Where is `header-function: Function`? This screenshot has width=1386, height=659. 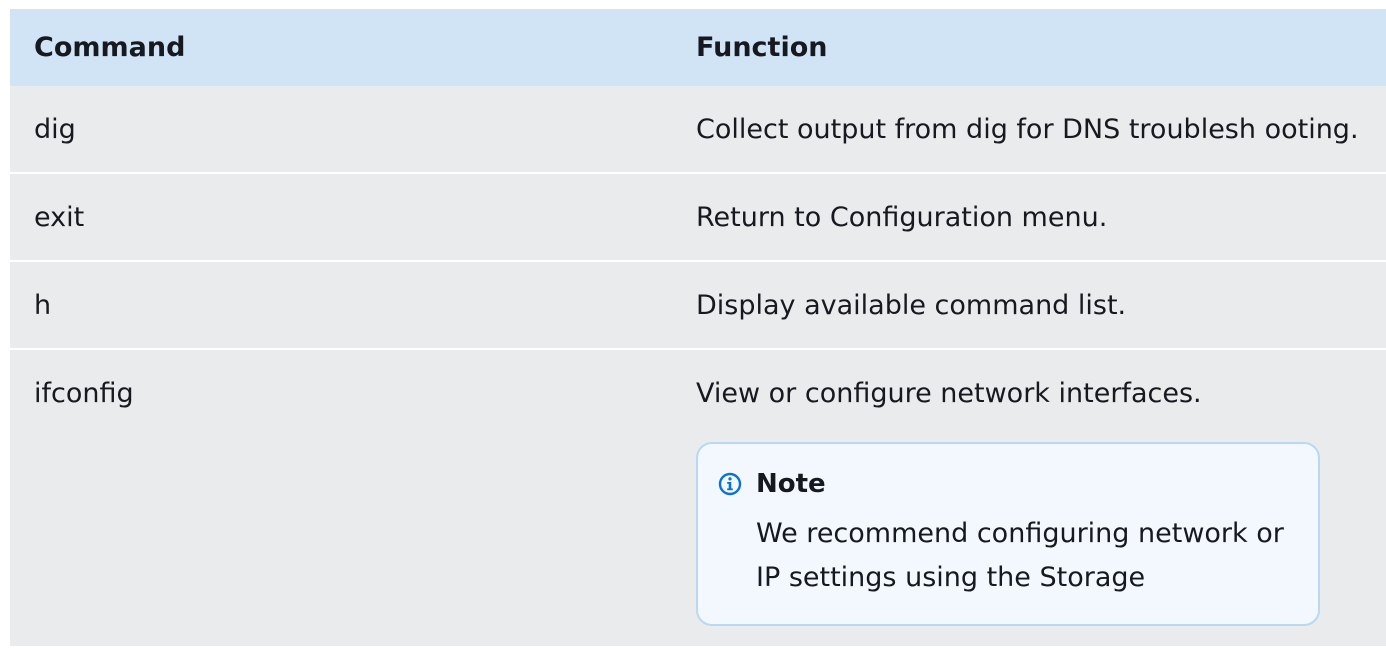
header-function: Function is located at coordinates (762, 47).